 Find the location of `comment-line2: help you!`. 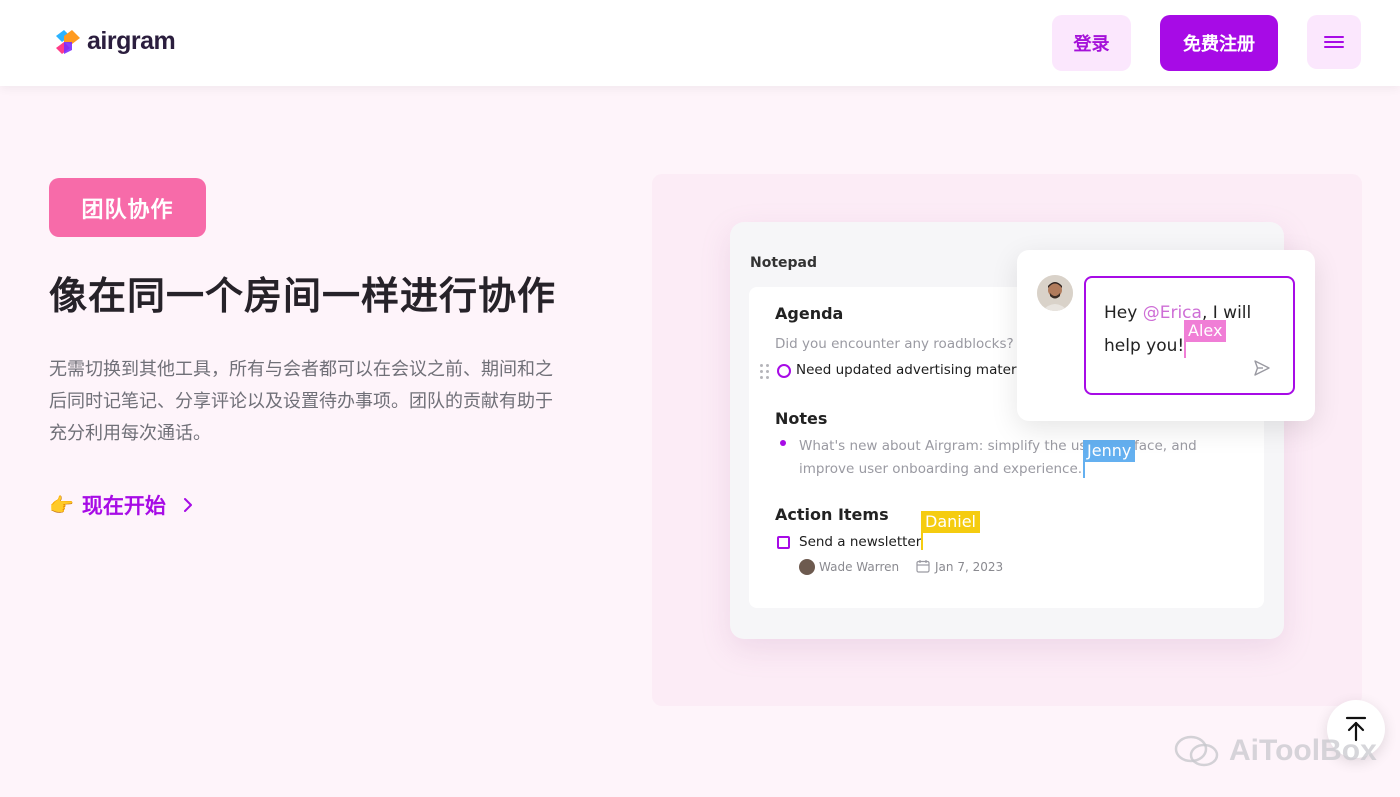

comment-line2: help you! is located at coordinates (1144, 346).